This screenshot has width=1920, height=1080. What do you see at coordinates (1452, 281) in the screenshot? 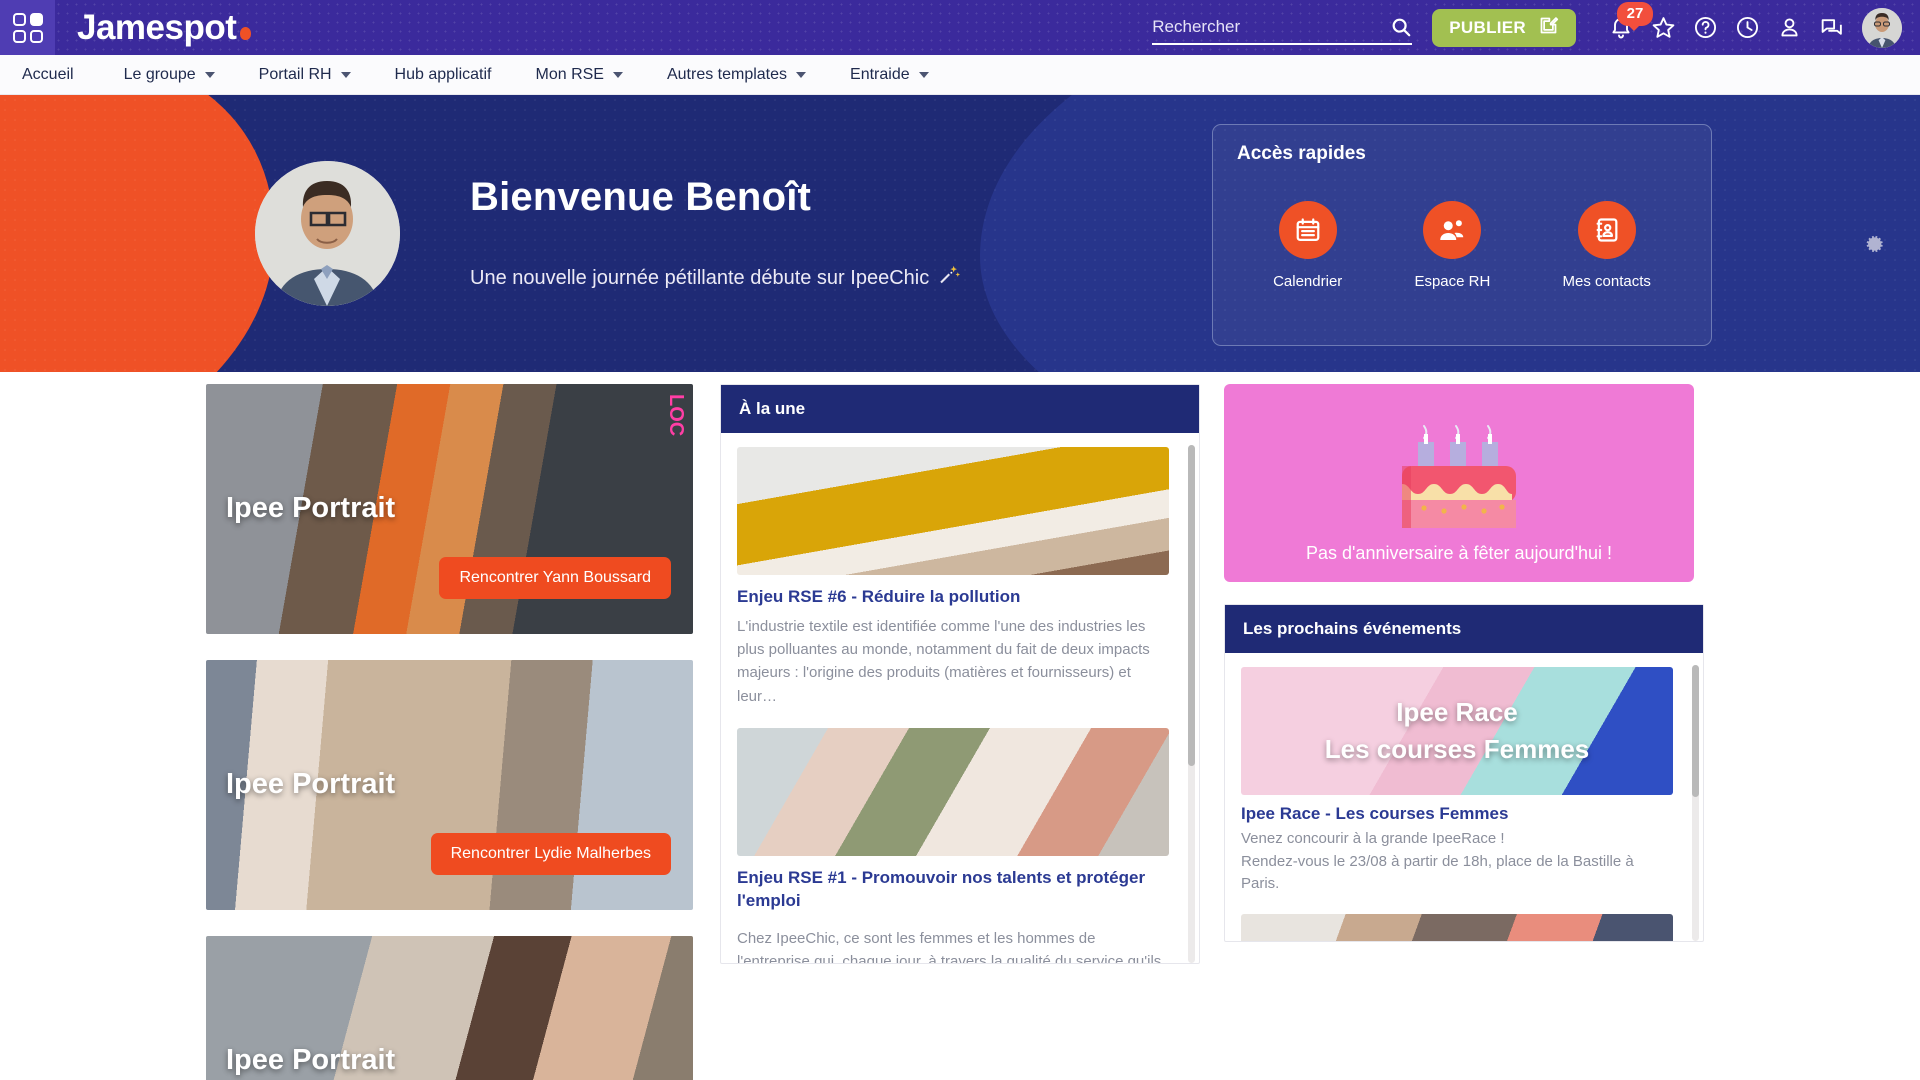
I see `quick-access-label: Espace RH` at bounding box center [1452, 281].